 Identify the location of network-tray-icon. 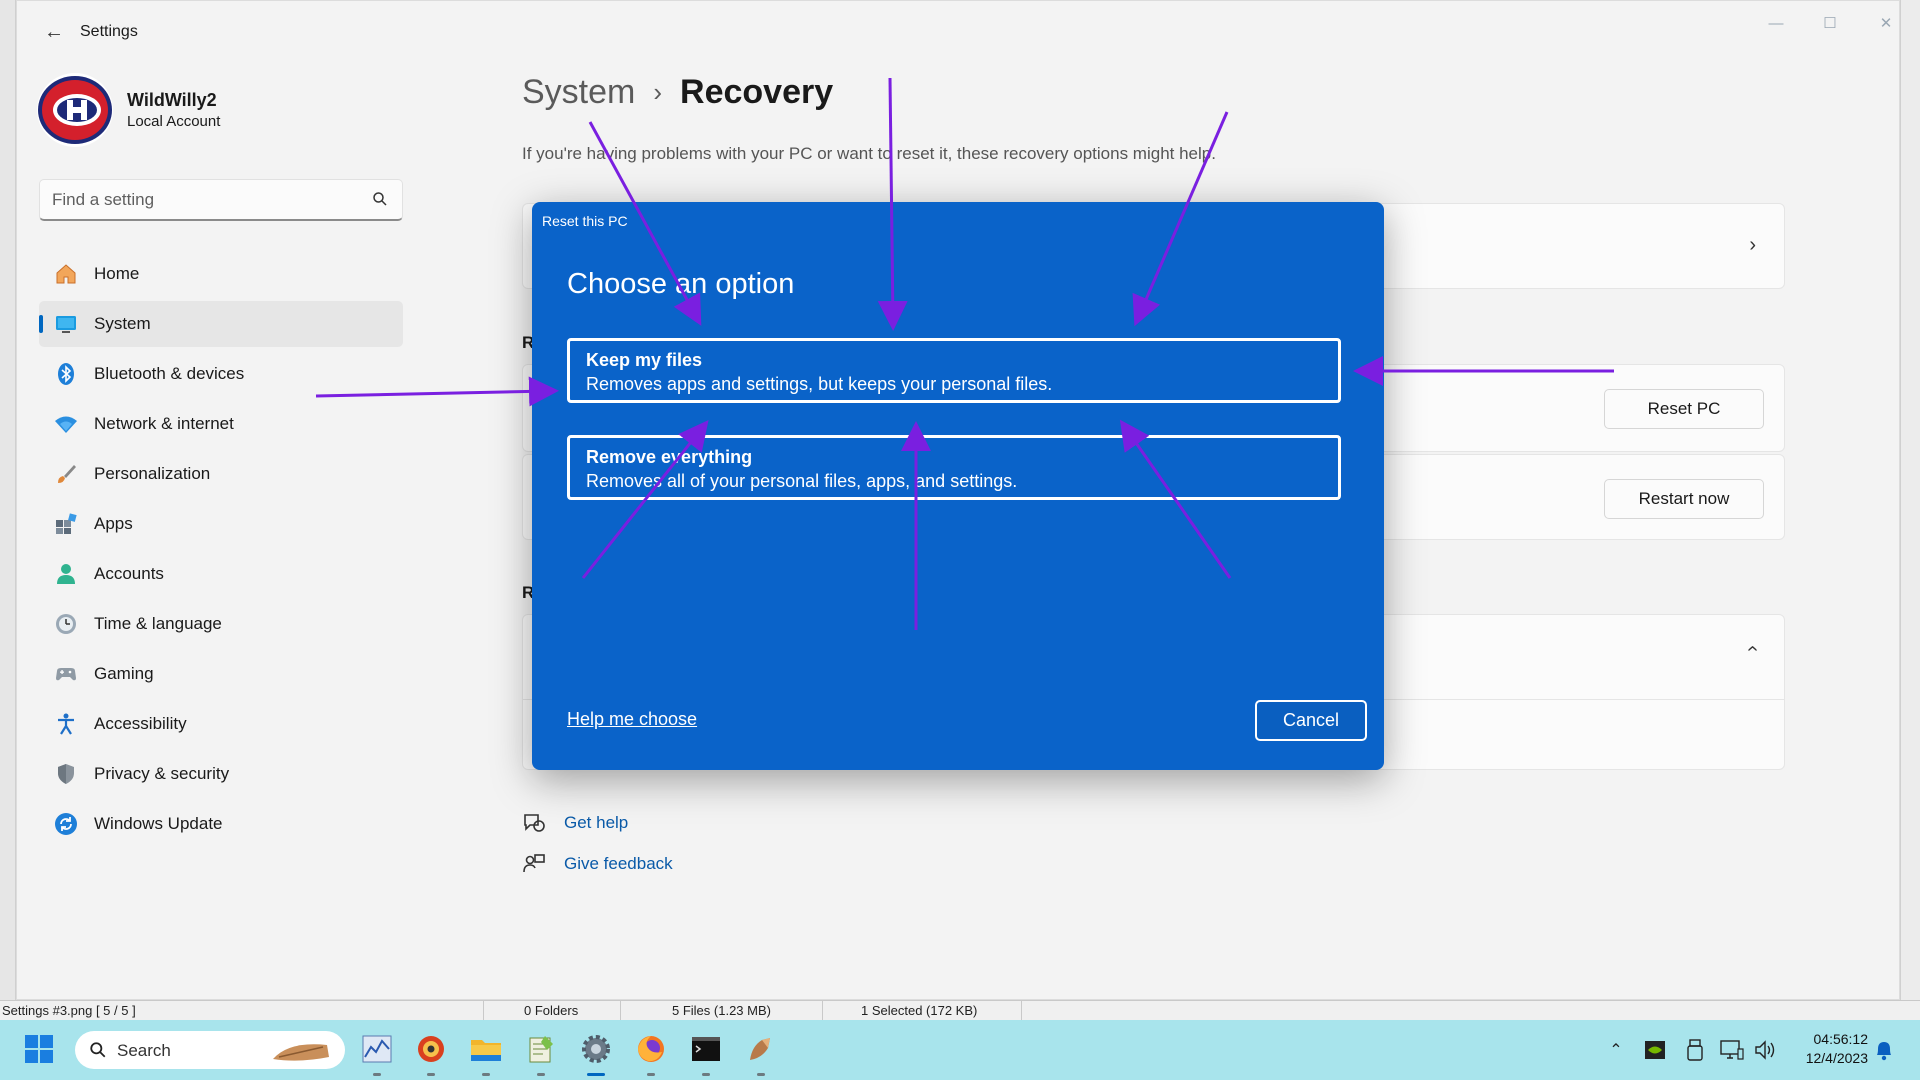
(1732, 1050).